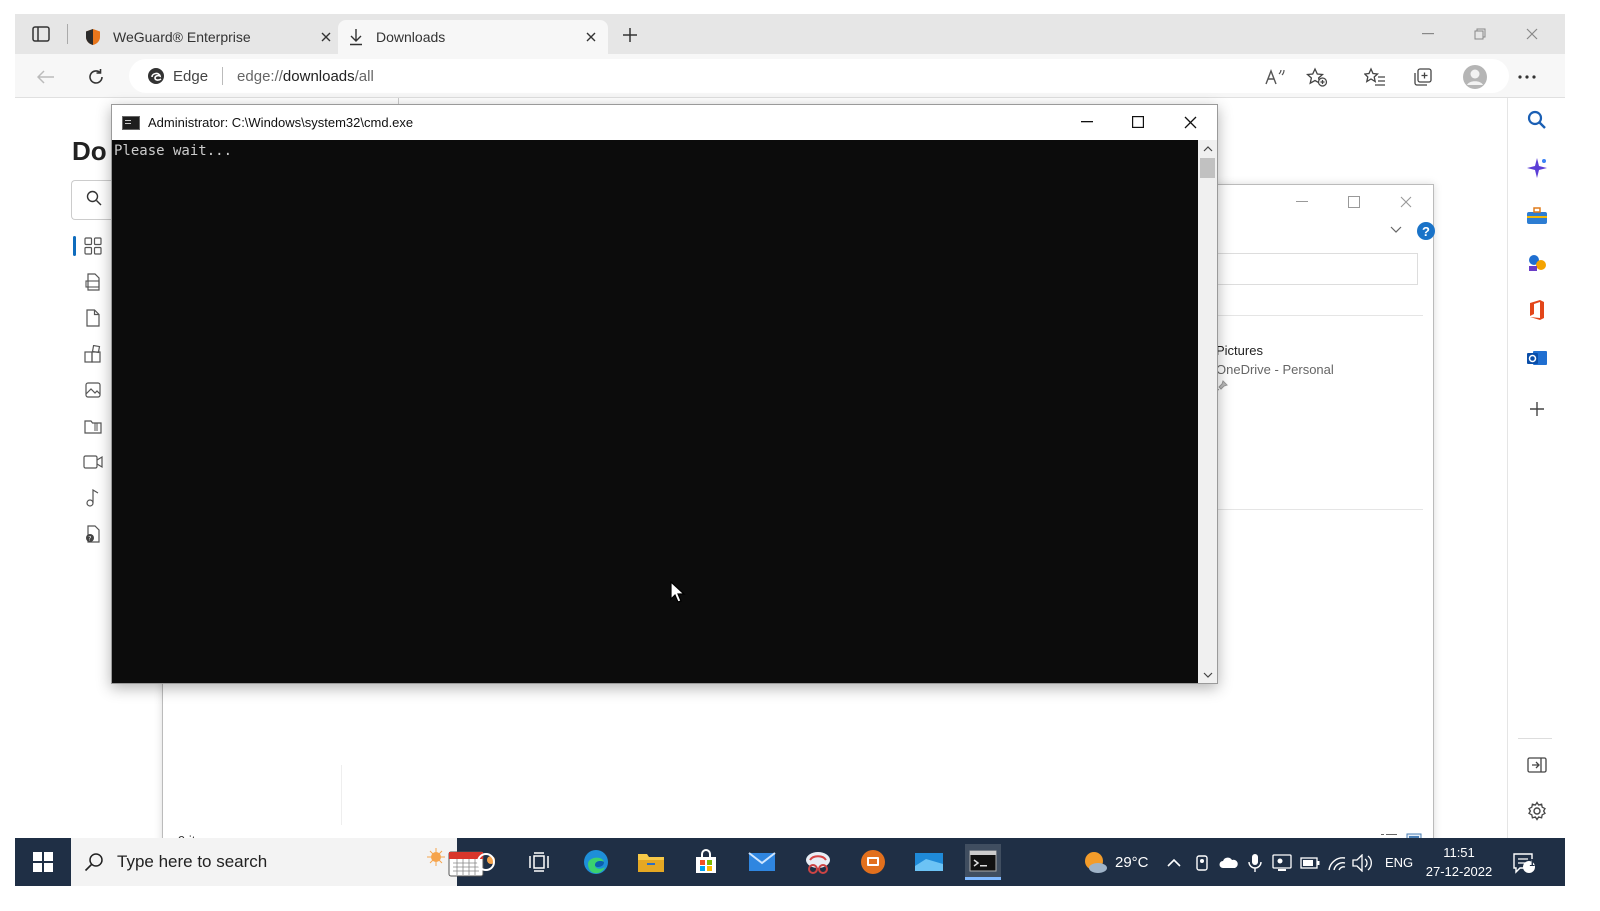  Describe the element at coordinates (1532, 863) in the screenshot. I see `notification-count: 1` at that location.